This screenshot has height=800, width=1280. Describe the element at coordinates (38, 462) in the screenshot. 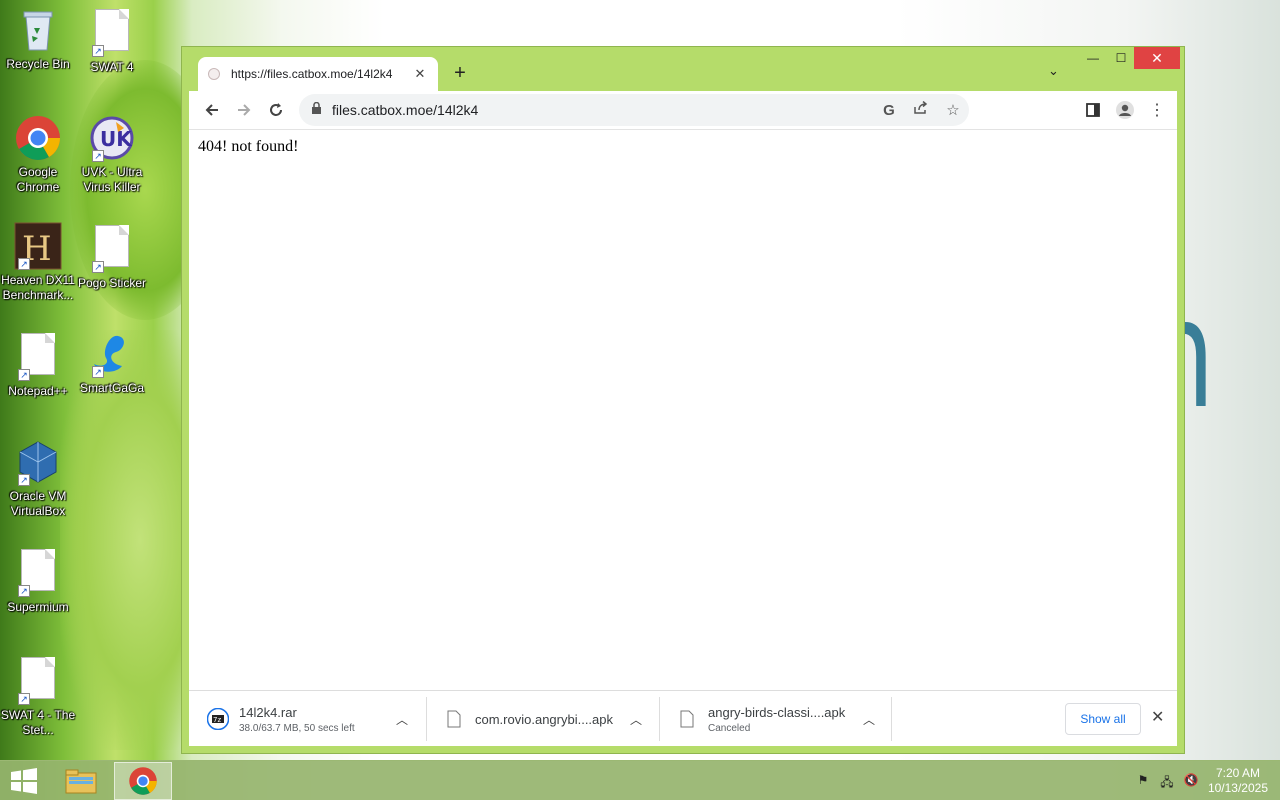

I see `virtualbox-icon: ↗` at that location.